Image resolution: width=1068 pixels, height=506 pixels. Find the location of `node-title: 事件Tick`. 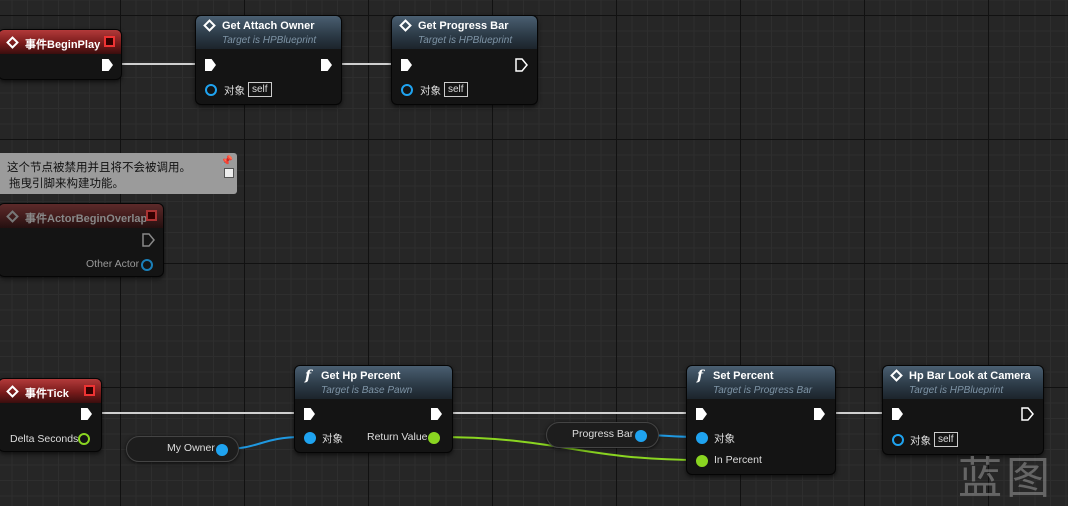

node-title: 事件Tick is located at coordinates (47, 394).